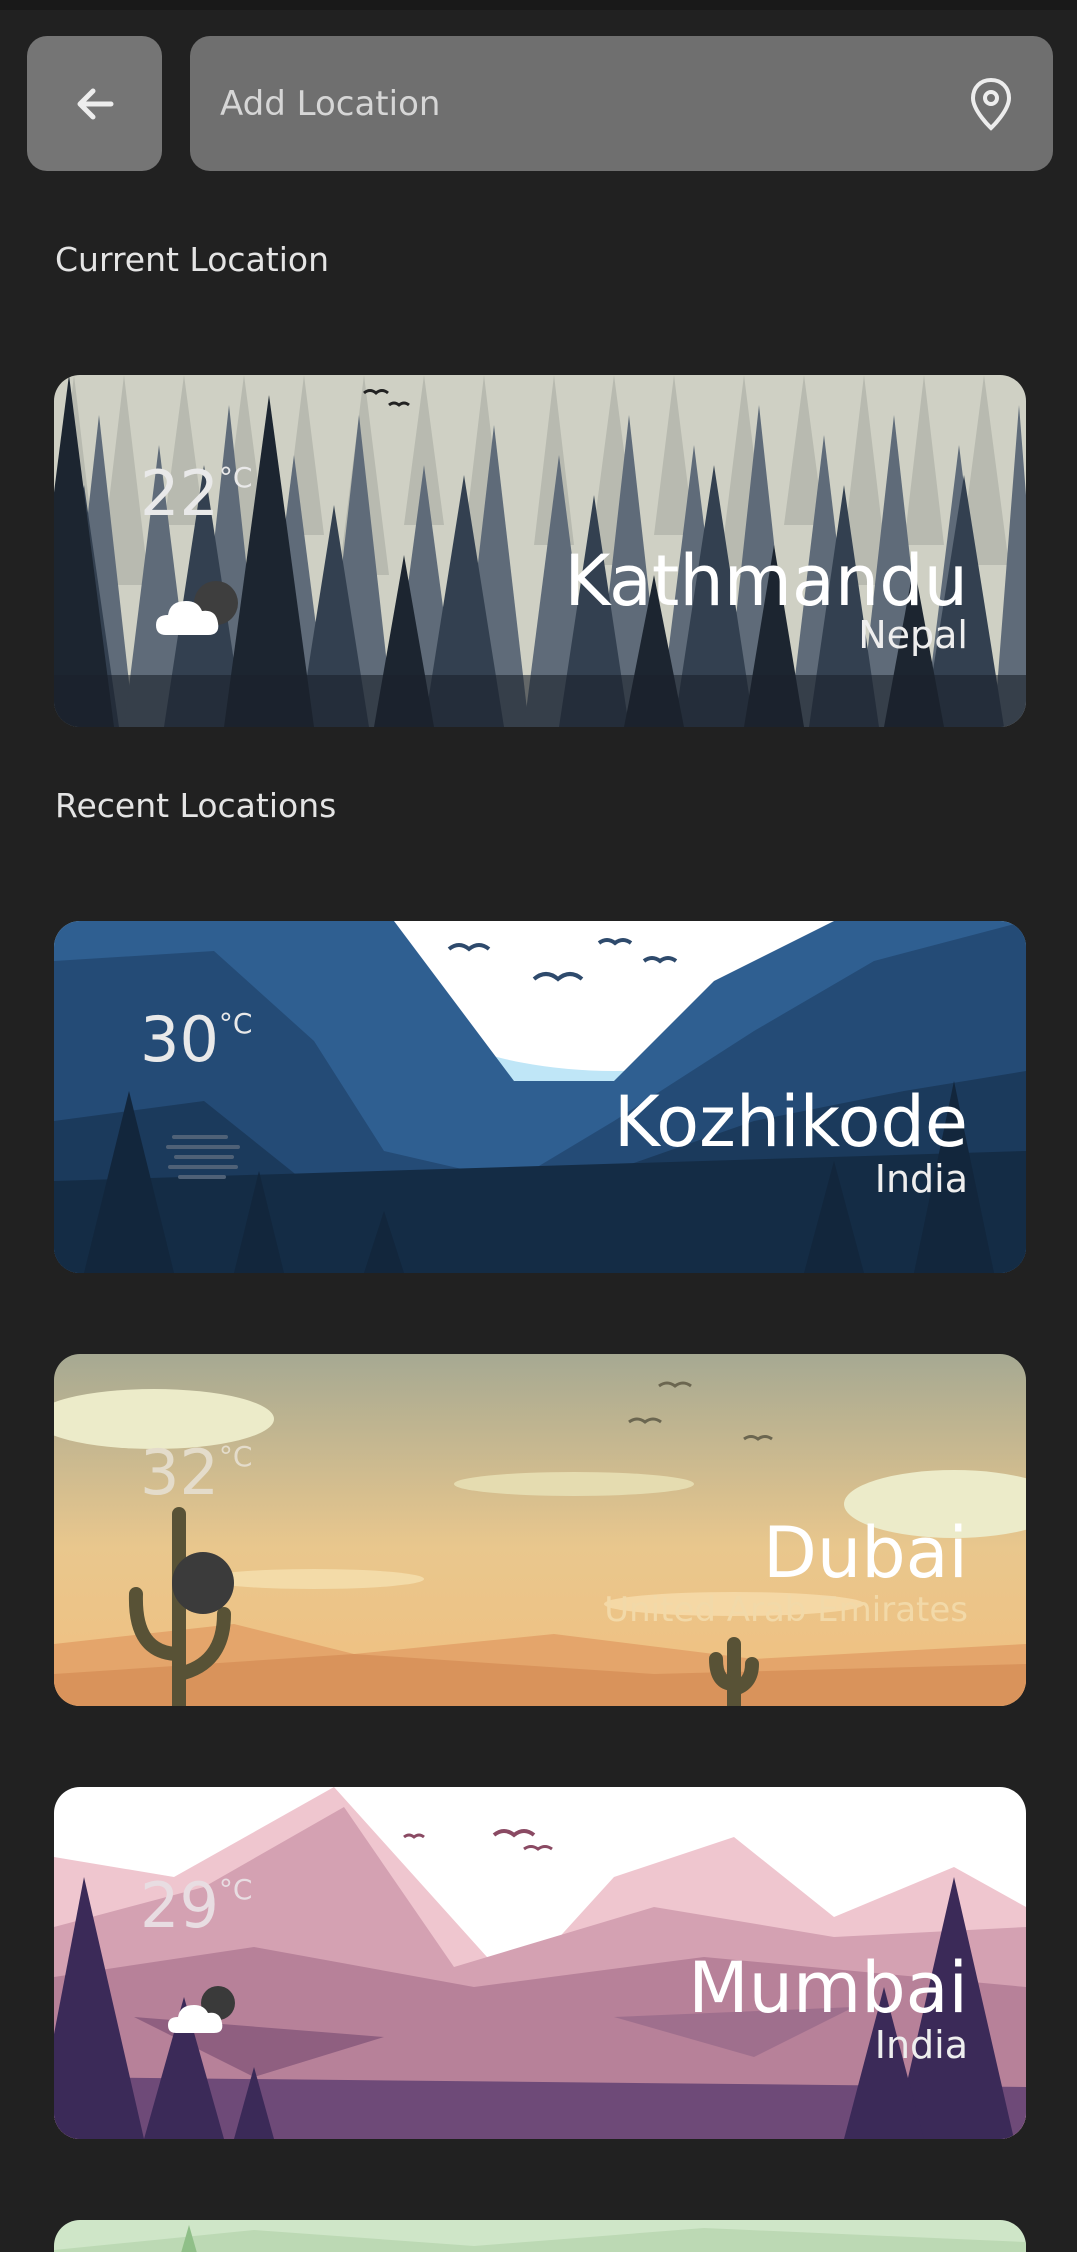  Describe the element at coordinates (540, 1530) in the screenshot. I see `recent-location-card: 32°C Dubai United Arab Emirates` at that location.